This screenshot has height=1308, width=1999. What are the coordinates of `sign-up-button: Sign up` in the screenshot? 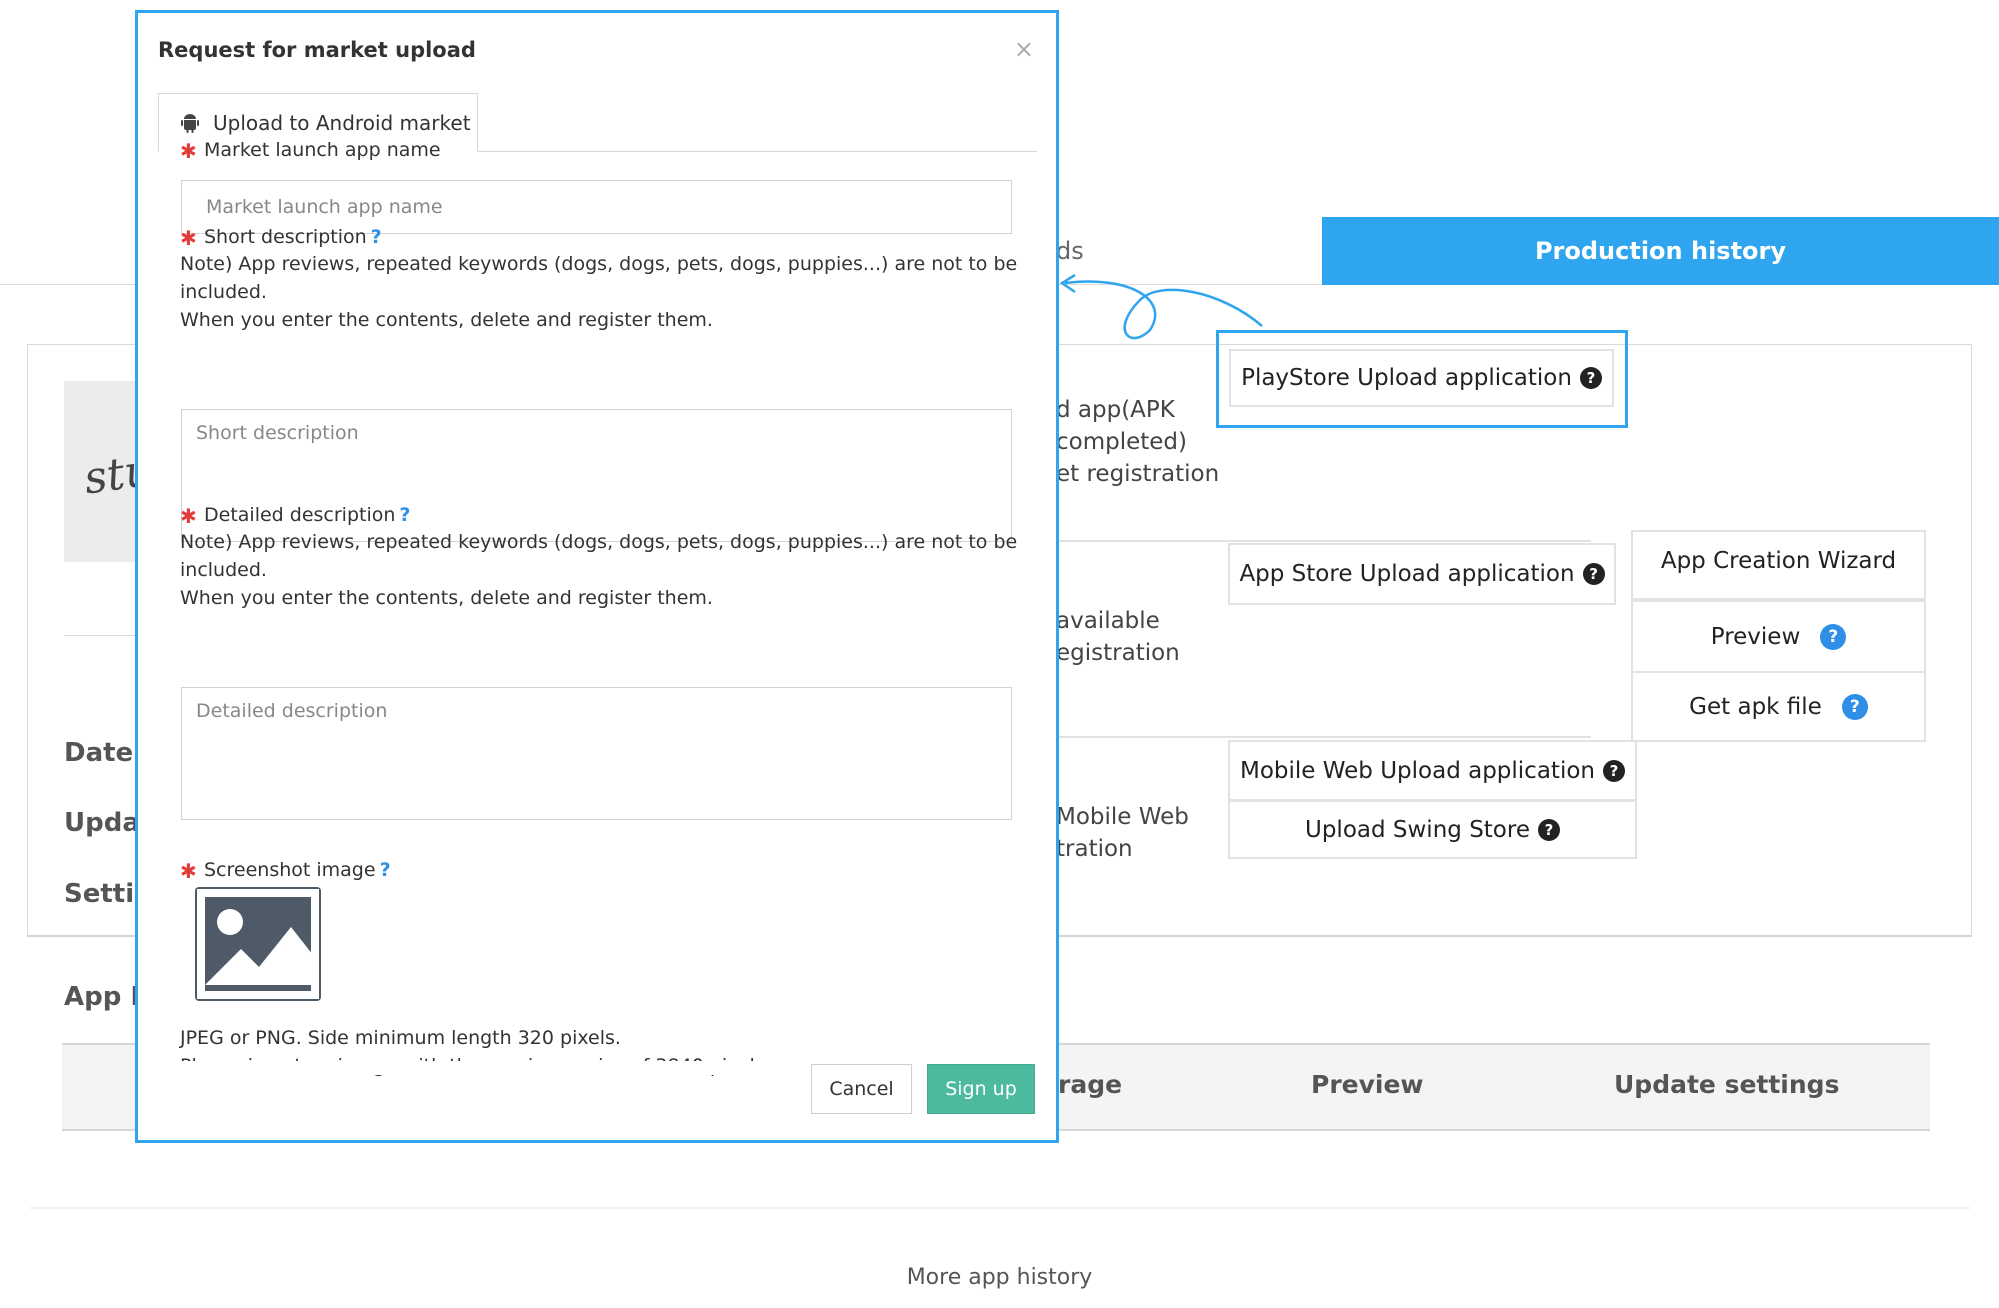 It's located at (981, 1089).